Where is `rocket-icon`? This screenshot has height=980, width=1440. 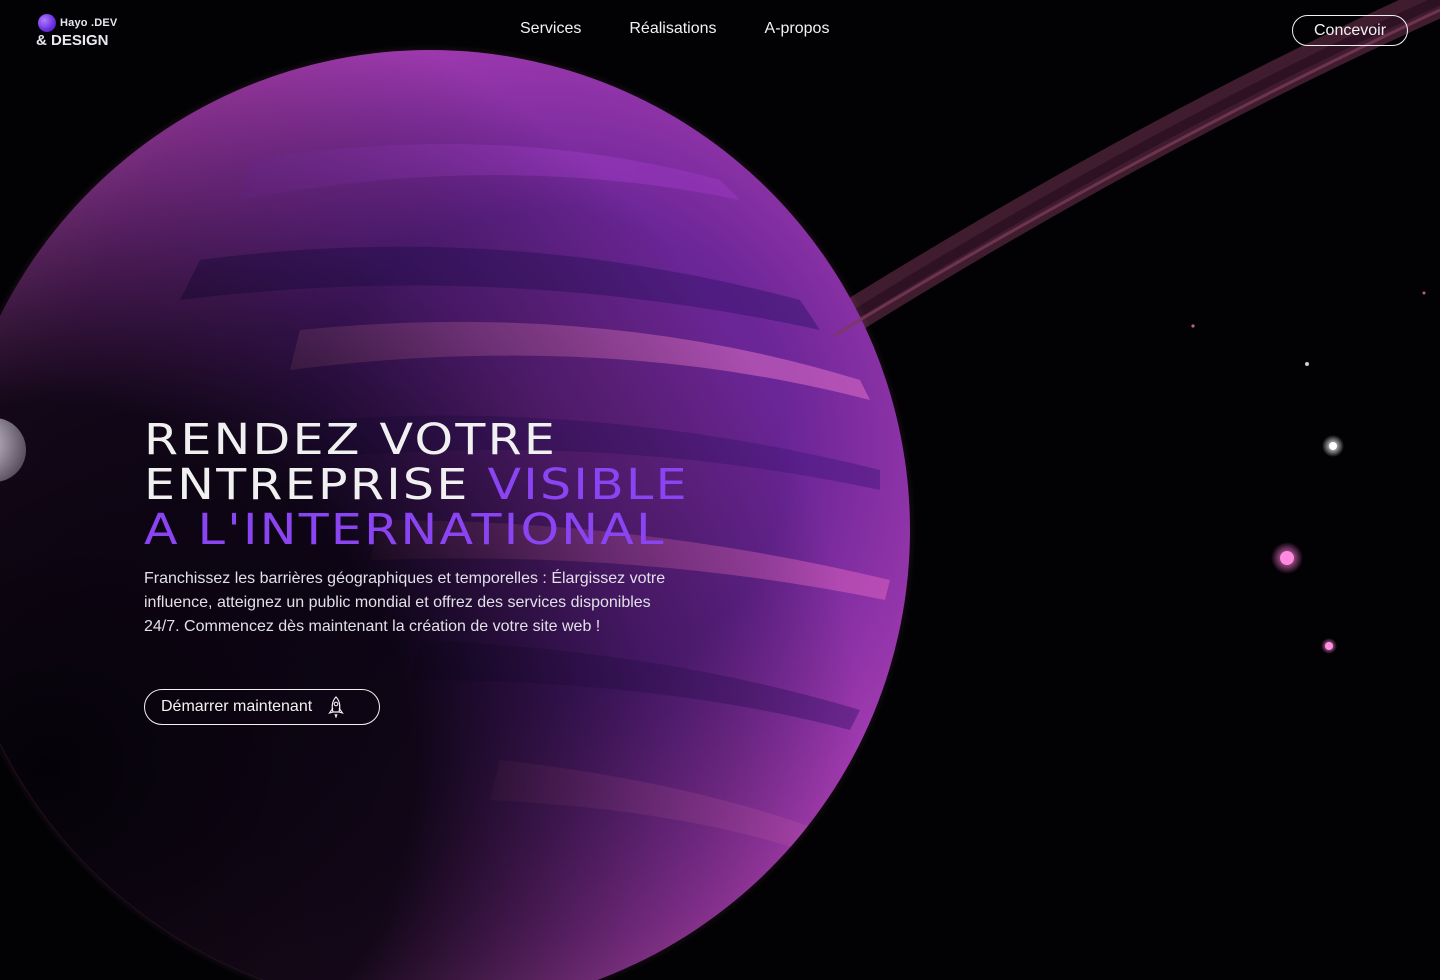
rocket-icon is located at coordinates (336, 707).